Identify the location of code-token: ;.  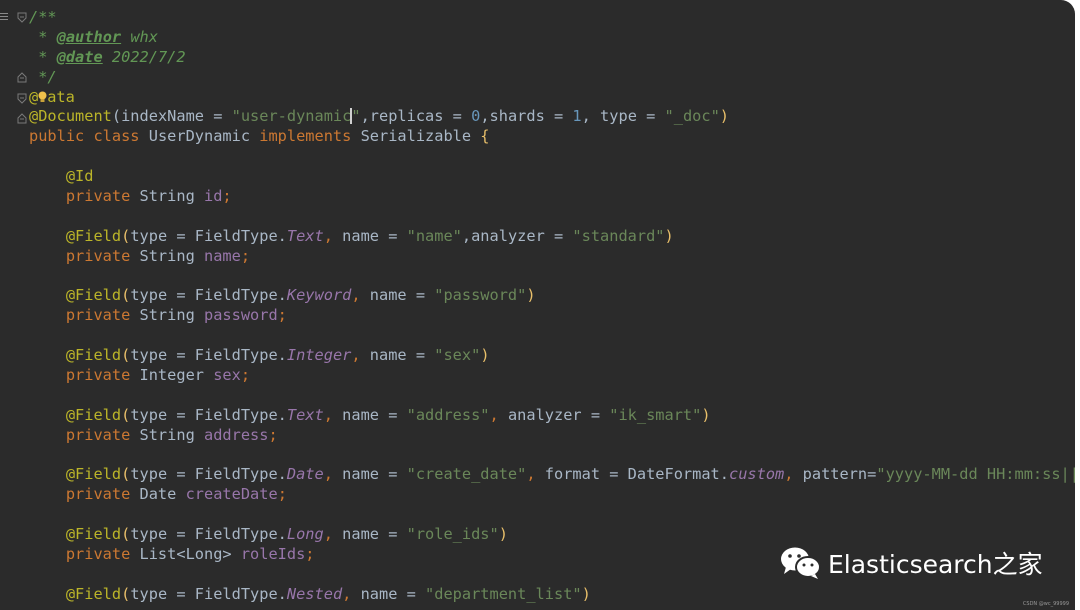
(245, 375).